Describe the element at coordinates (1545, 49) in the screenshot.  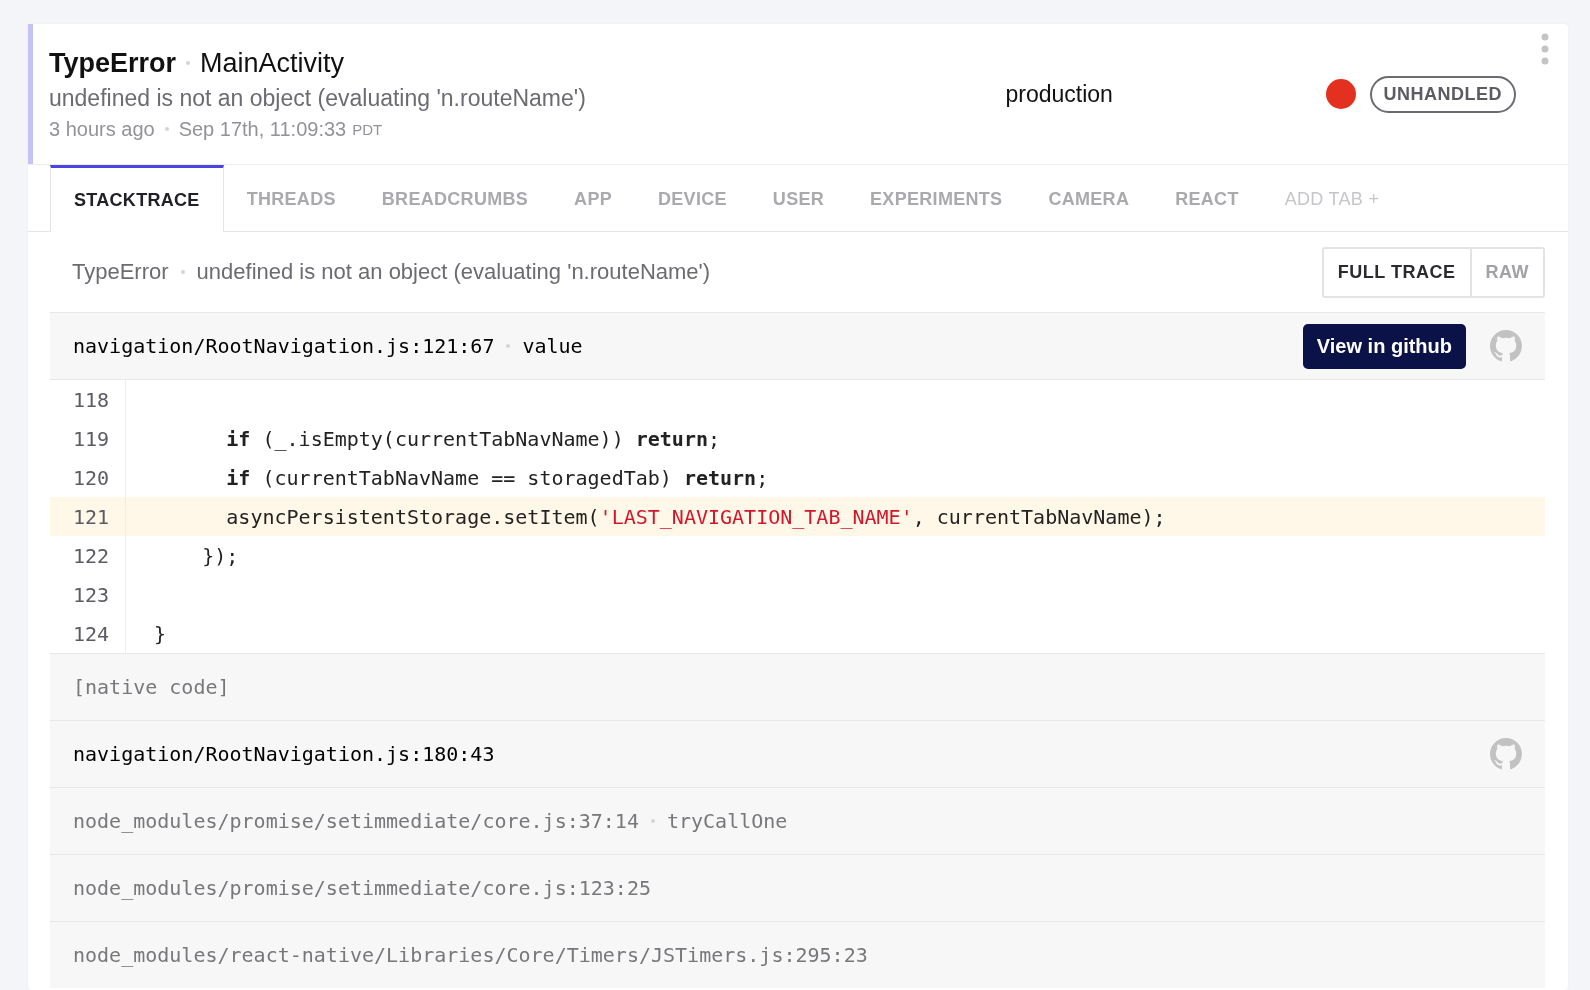
I see `more-options-icon` at that location.